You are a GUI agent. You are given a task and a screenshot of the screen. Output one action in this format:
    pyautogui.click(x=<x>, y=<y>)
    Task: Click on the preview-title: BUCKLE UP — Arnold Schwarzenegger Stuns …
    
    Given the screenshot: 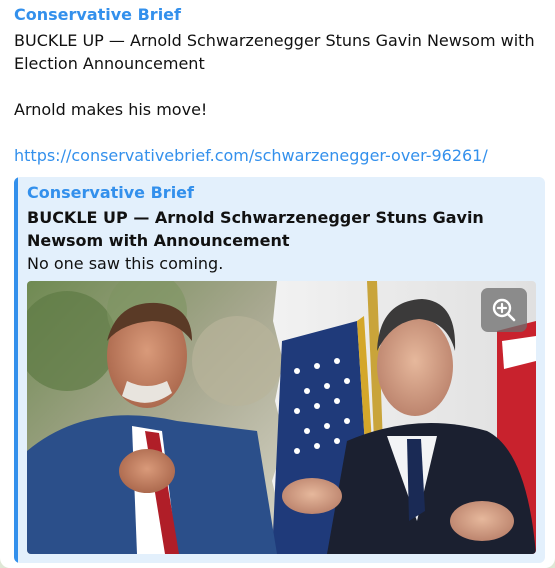 What is the action you would take?
    pyautogui.click(x=255, y=229)
    